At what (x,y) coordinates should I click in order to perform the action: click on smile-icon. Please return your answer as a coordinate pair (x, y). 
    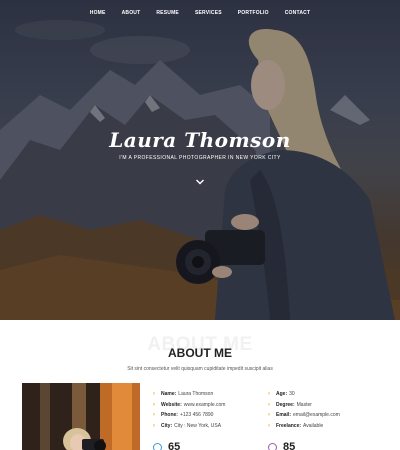
    Looking at the image, I should click on (157, 446).